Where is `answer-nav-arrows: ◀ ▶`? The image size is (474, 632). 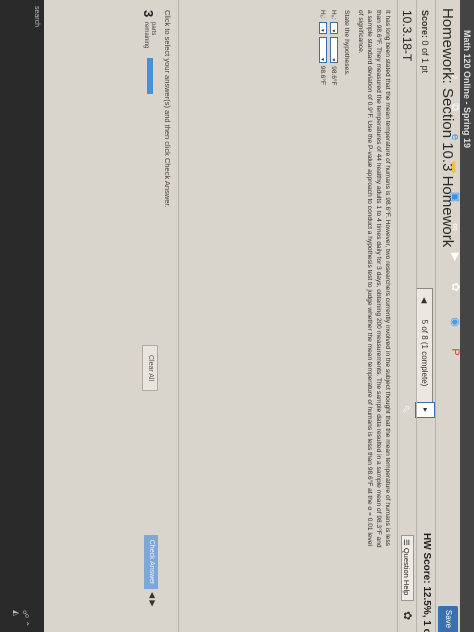
answer-nav-arrows: ◀ ▶ is located at coordinates (152, 599).